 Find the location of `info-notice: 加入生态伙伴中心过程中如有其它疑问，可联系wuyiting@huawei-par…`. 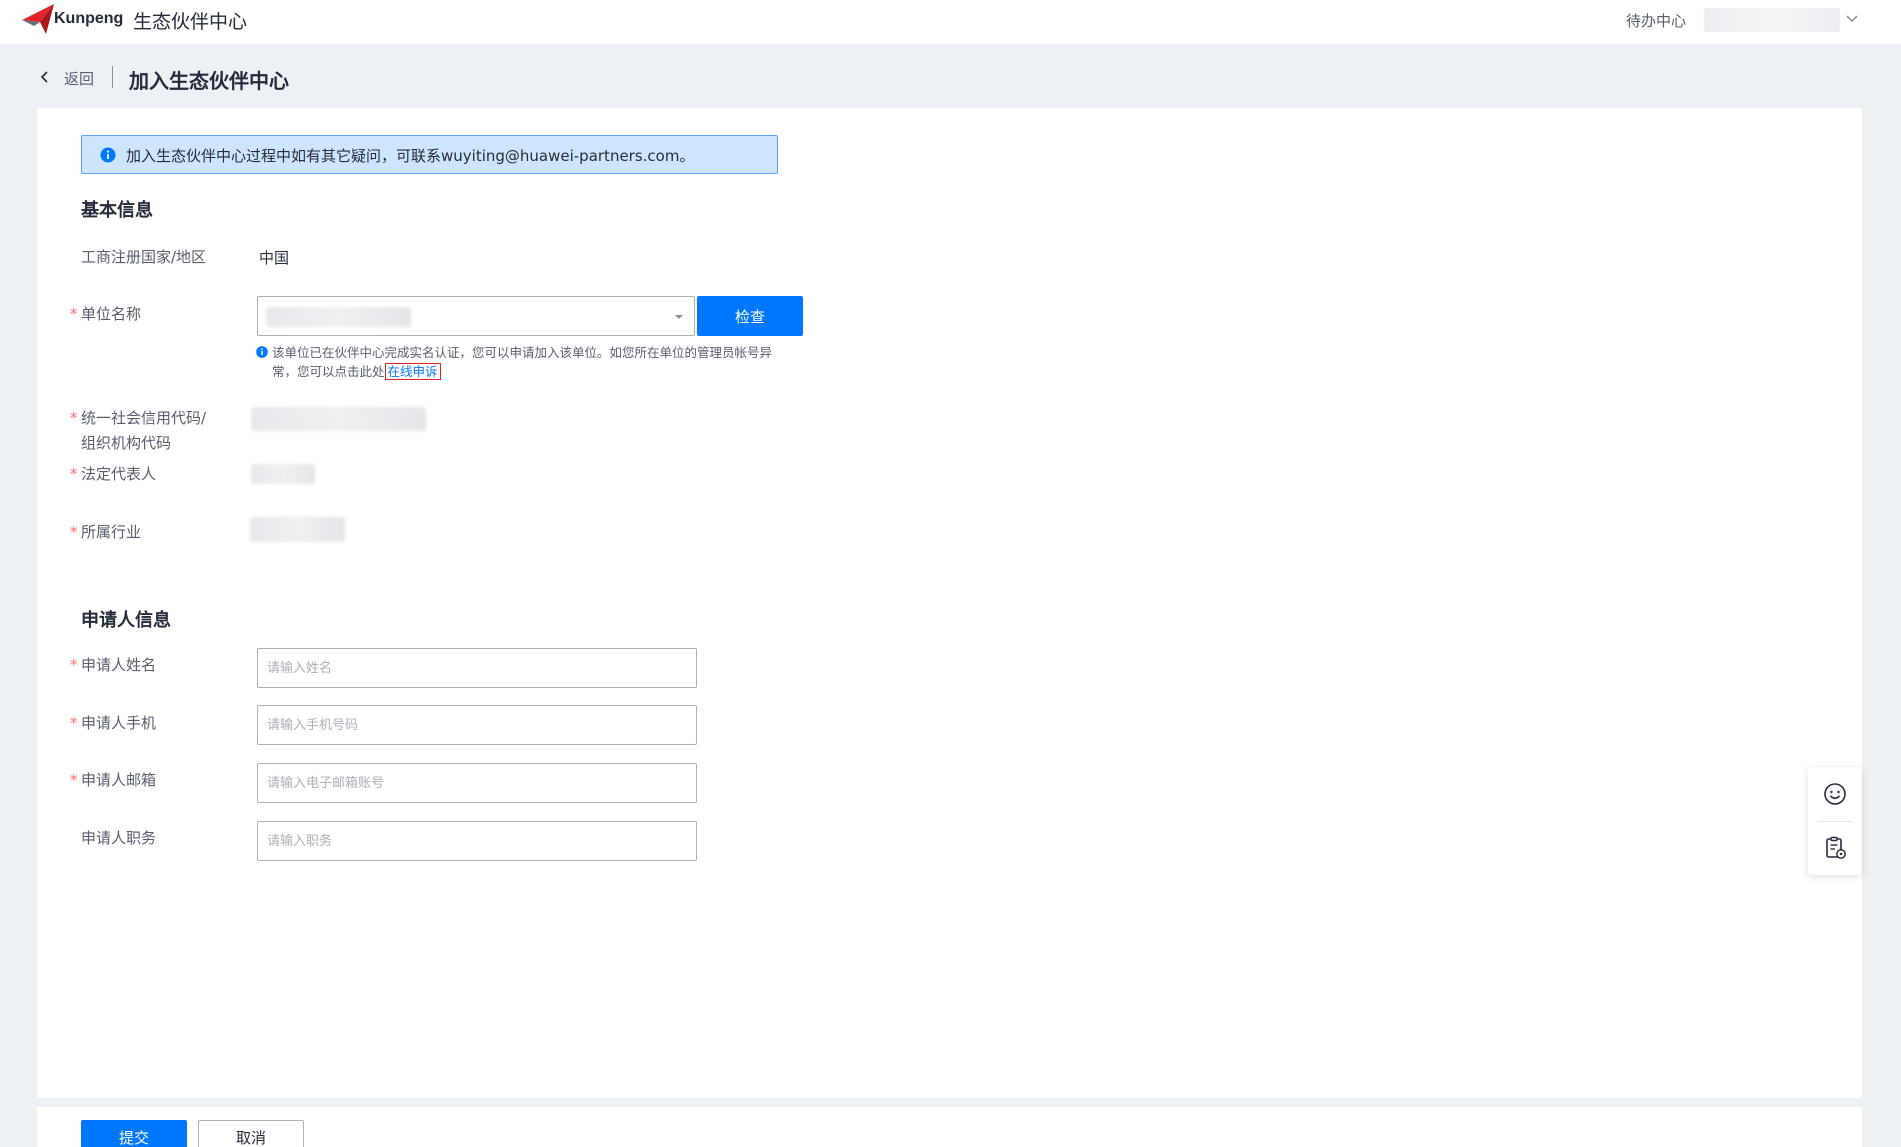

info-notice: 加入生态伙伴中心过程中如有其它疑问，可联系wuyiting@huawei-par… is located at coordinates (429, 154).